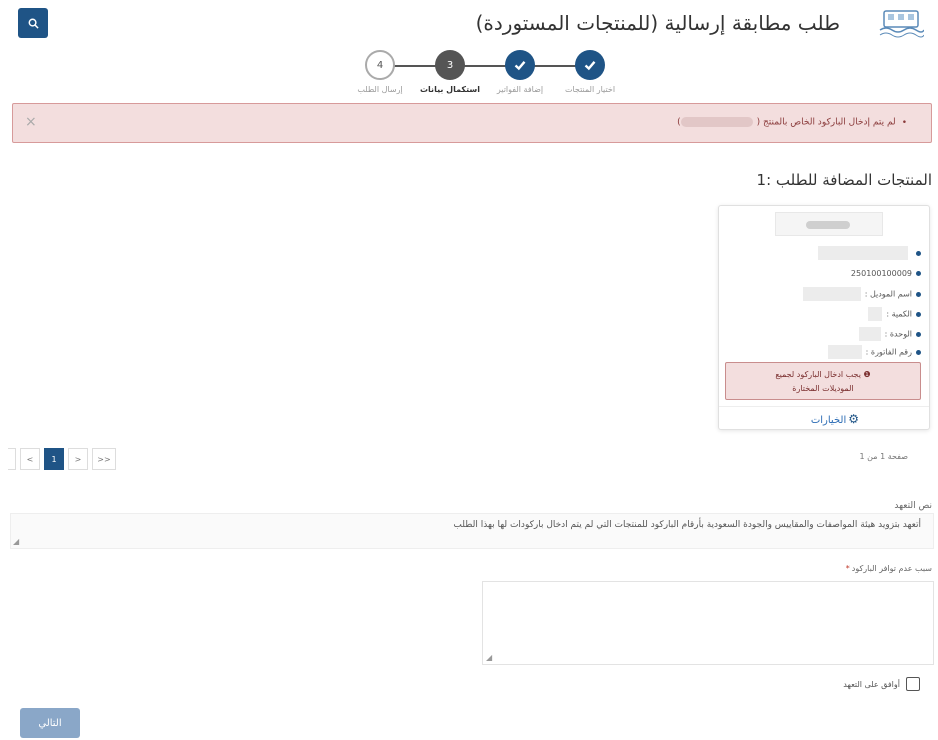 The width and height of the screenshot is (938, 740). I want to click on reason-label: سبب عدم توافر الباركود*, so click(888, 568).